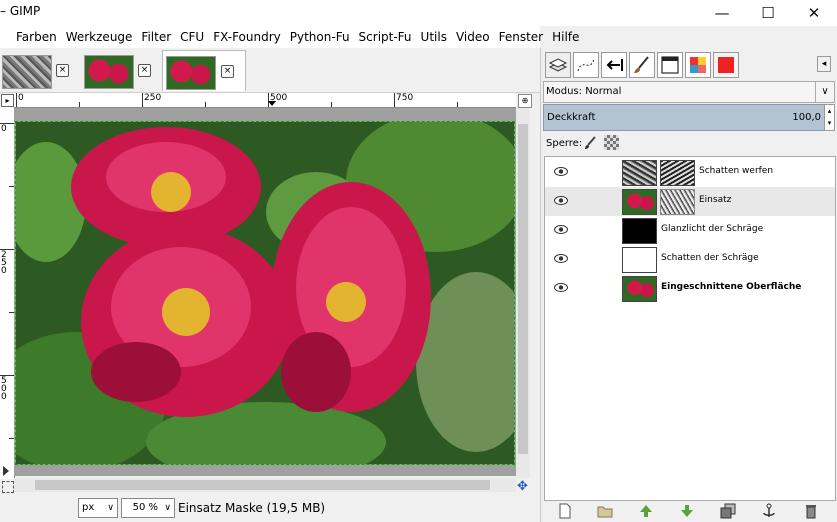 This screenshot has height=522, width=837. Describe the element at coordinates (88, 507) in the screenshot. I see `unit-value: px` at that location.